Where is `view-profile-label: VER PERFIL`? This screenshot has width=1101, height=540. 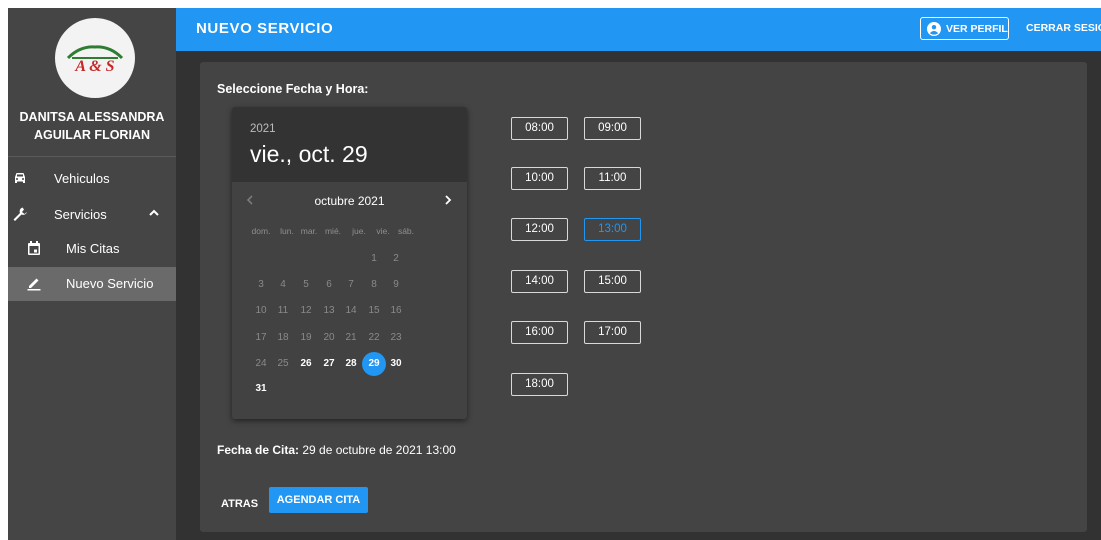
view-profile-label: VER PERFIL is located at coordinates (977, 28).